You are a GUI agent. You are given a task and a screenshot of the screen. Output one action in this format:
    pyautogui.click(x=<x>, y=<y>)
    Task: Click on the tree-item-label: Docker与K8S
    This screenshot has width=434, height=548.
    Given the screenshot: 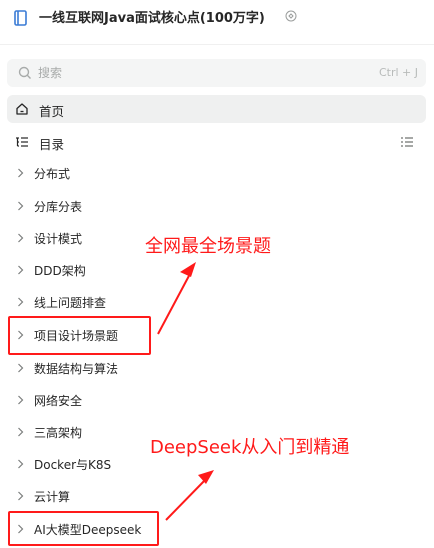 What is the action you would take?
    pyautogui.click(x=73, y=465)
    